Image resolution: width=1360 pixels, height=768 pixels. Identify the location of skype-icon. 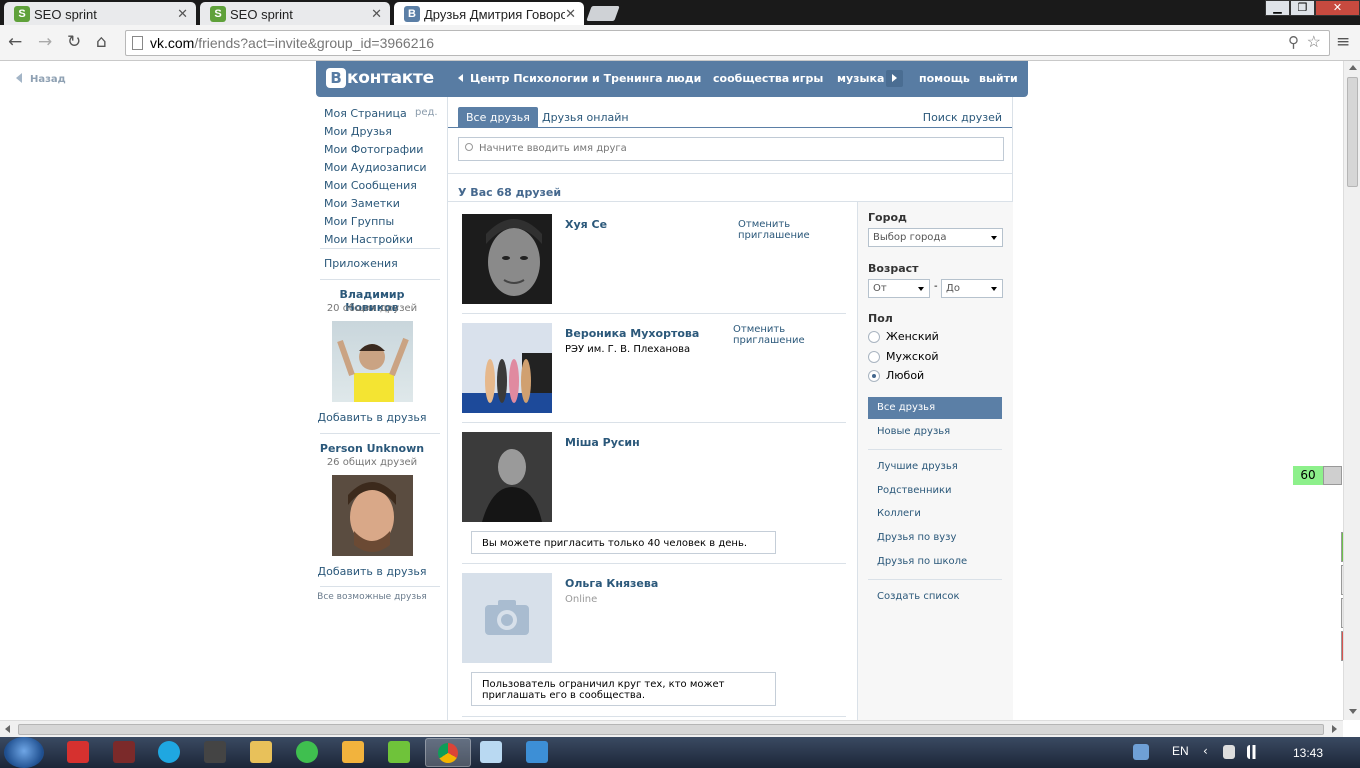
(169, 752).